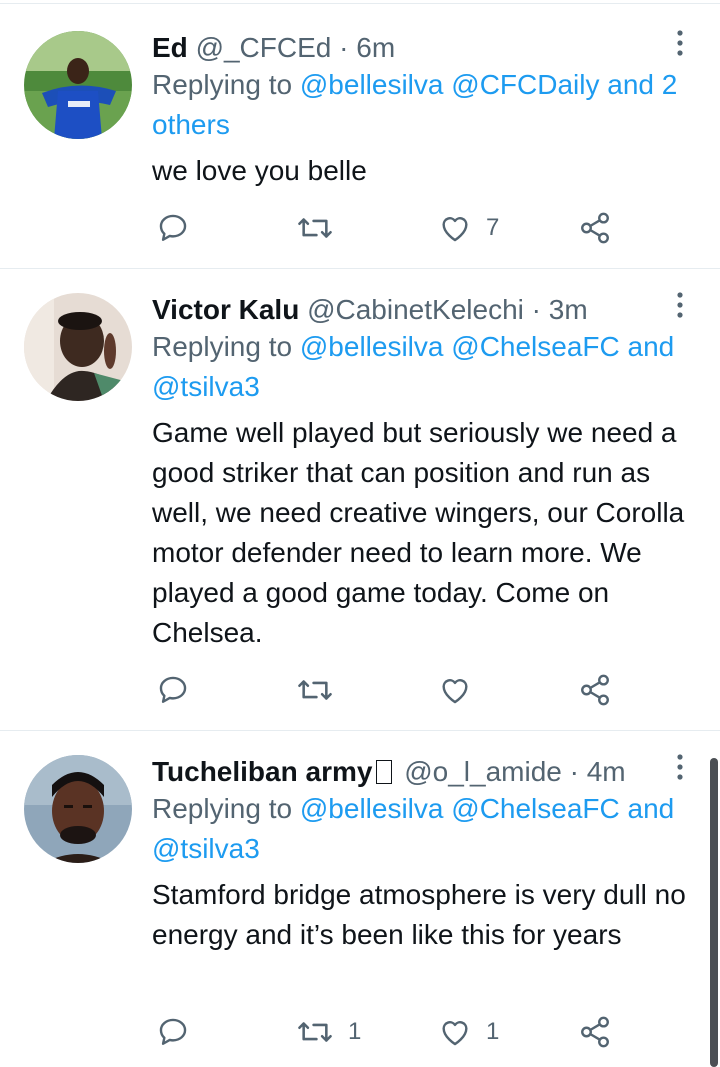 The image size is (720, 1067). I want to click on retweet-button: 1, so click(328, 1032).